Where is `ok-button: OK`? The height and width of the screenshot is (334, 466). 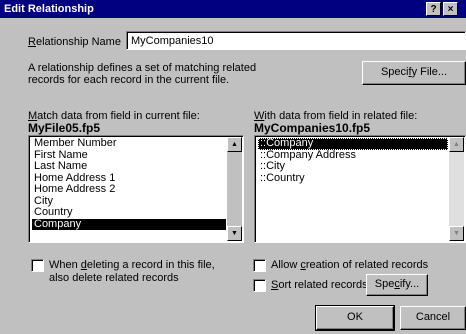 ok-button: OK is located at coordinates (355, 318).